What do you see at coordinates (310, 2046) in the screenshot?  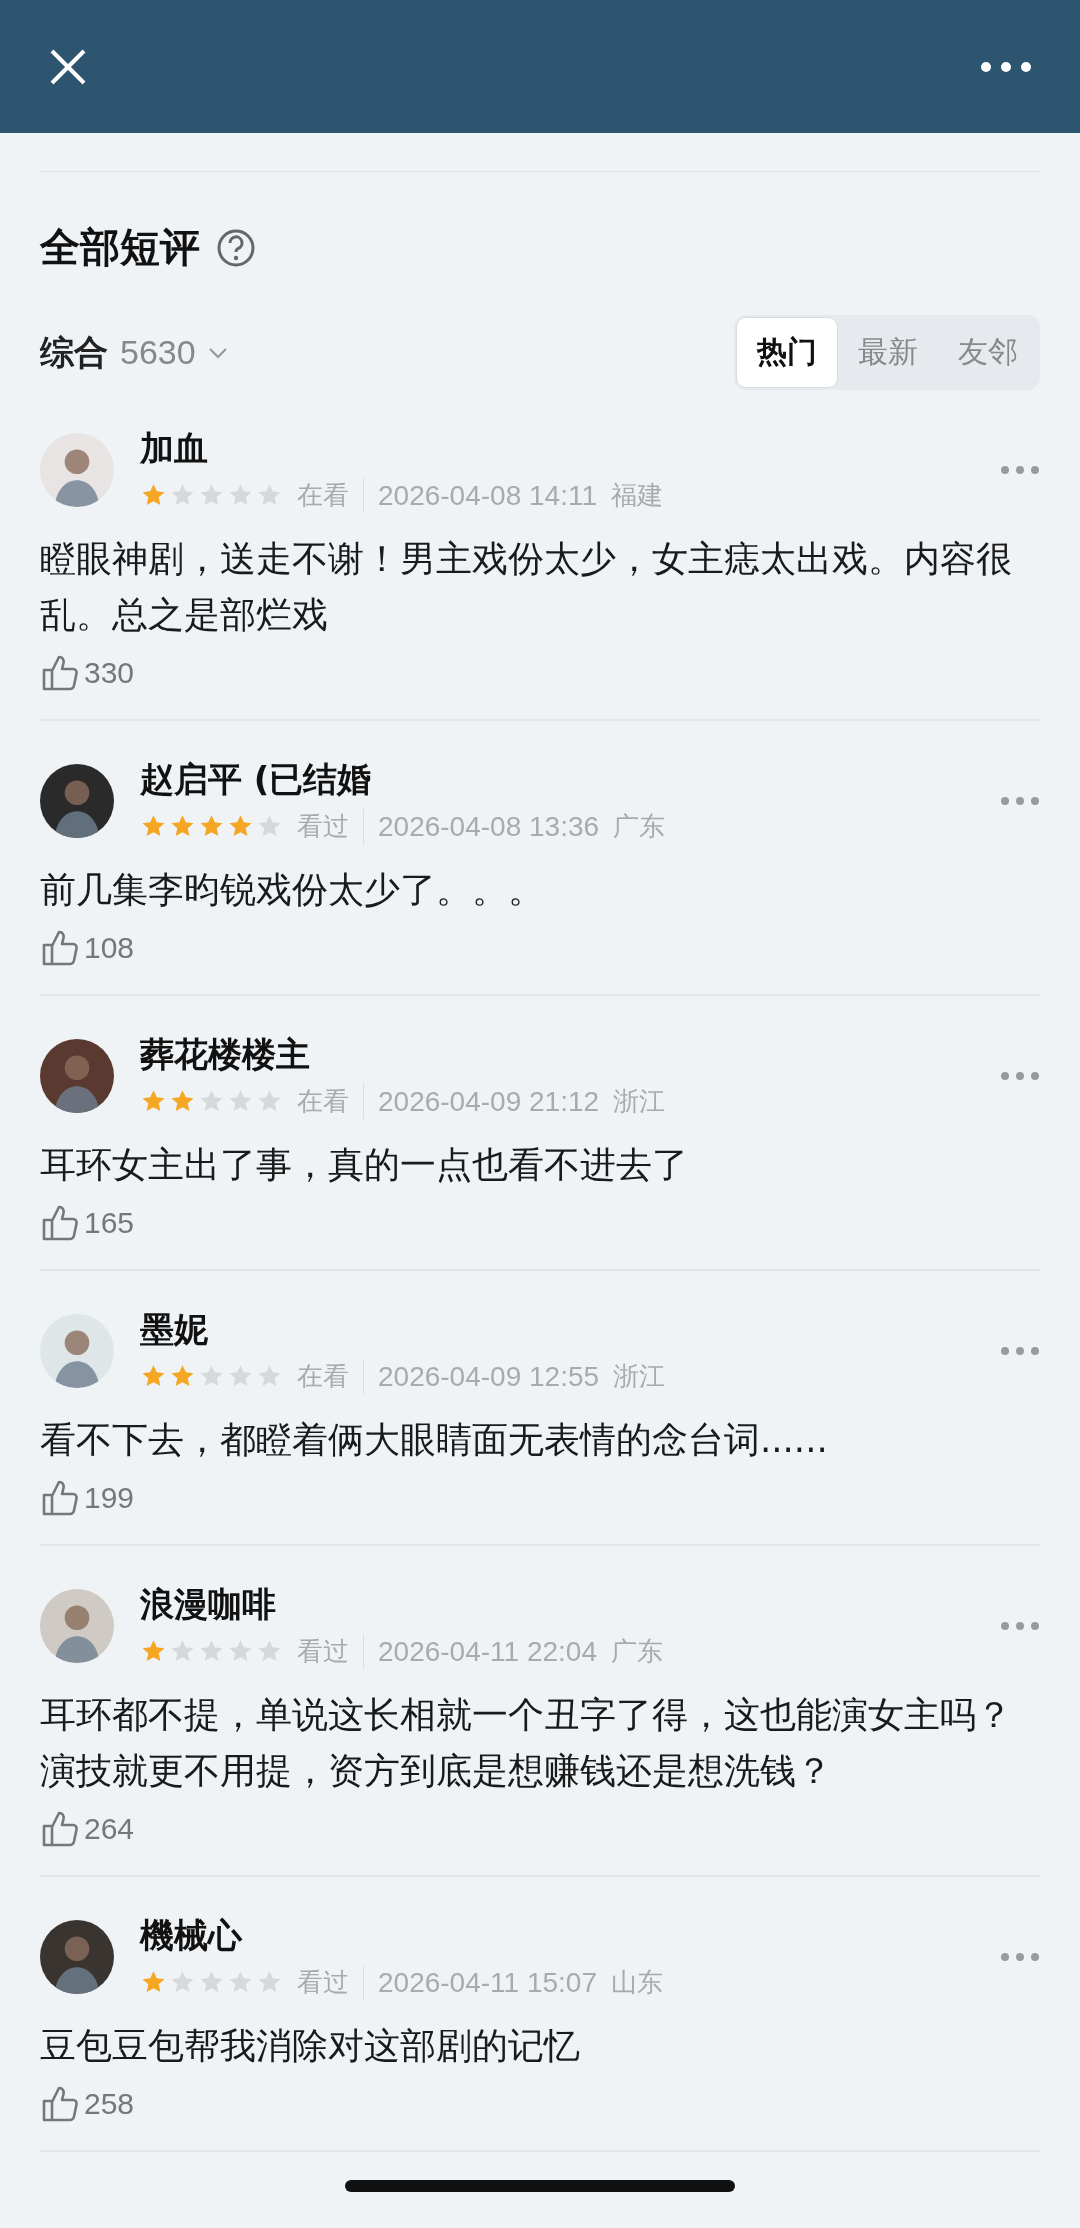 I see `review-text: 豆包豆包帮我消除对这部剧的记忆` at bounding box center [310, 2046].